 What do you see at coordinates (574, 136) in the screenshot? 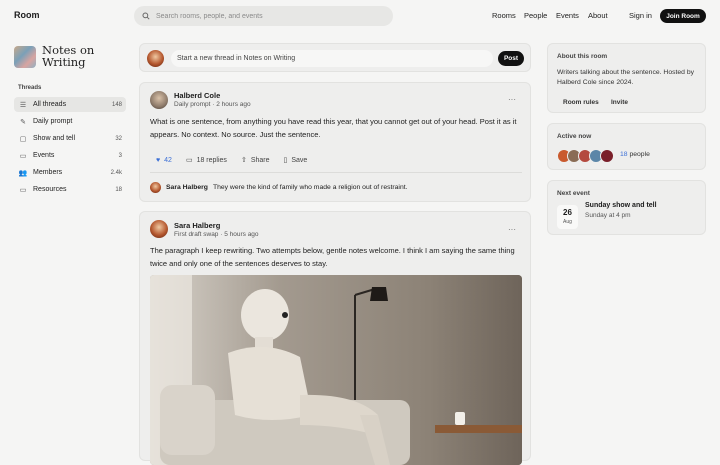
I see `active-now-title: Active now` at bounding box center [574, 136].